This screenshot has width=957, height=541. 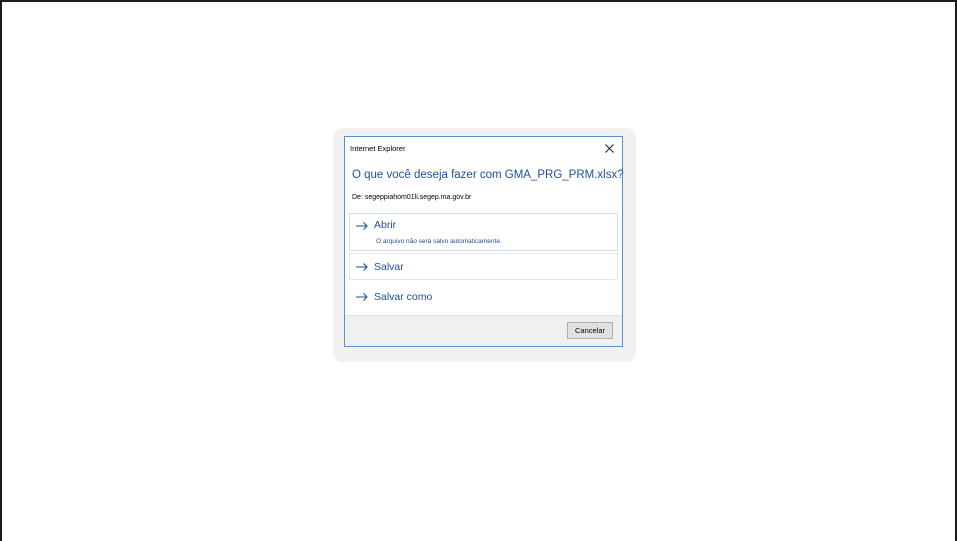 I want to click on dialog-title: Internet Explorer, so click(x=378, y=148).